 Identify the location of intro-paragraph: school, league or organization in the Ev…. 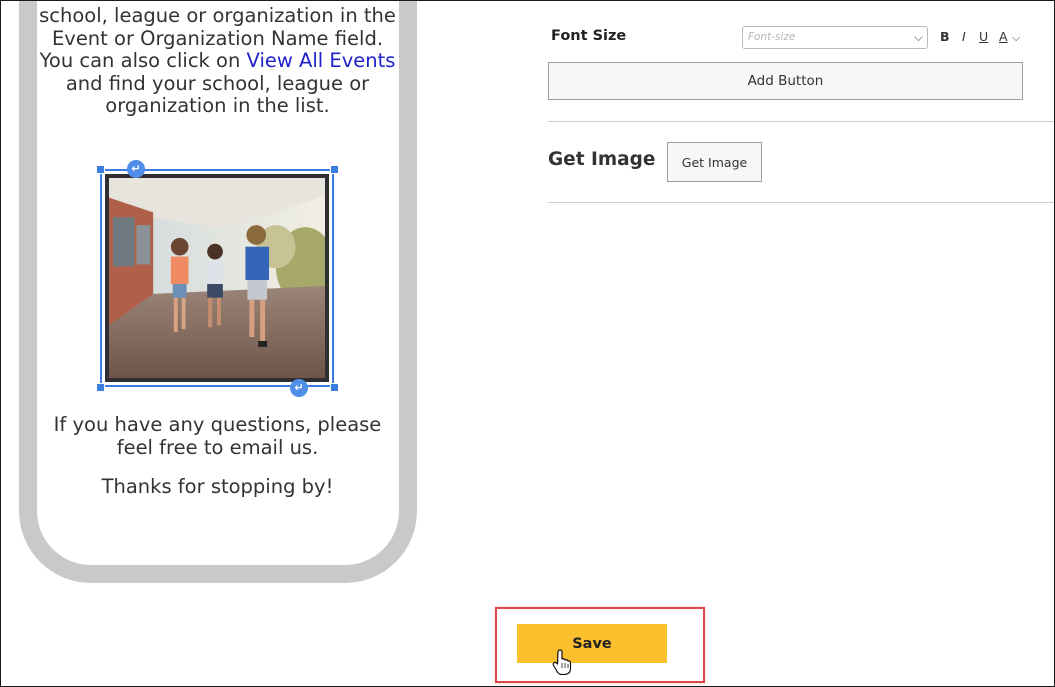
(217, 61).